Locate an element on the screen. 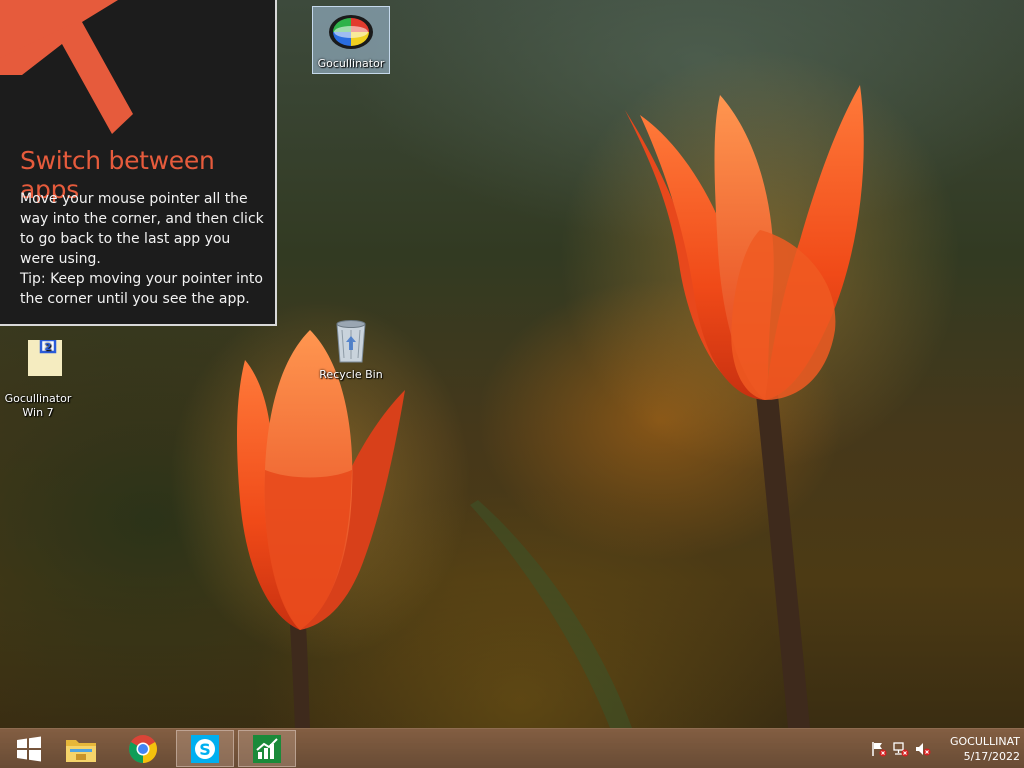 The image size is (1024, 768). taskbar-clock: GOCULLINAT 5/17/2022 is located at coordinates (982, 749).